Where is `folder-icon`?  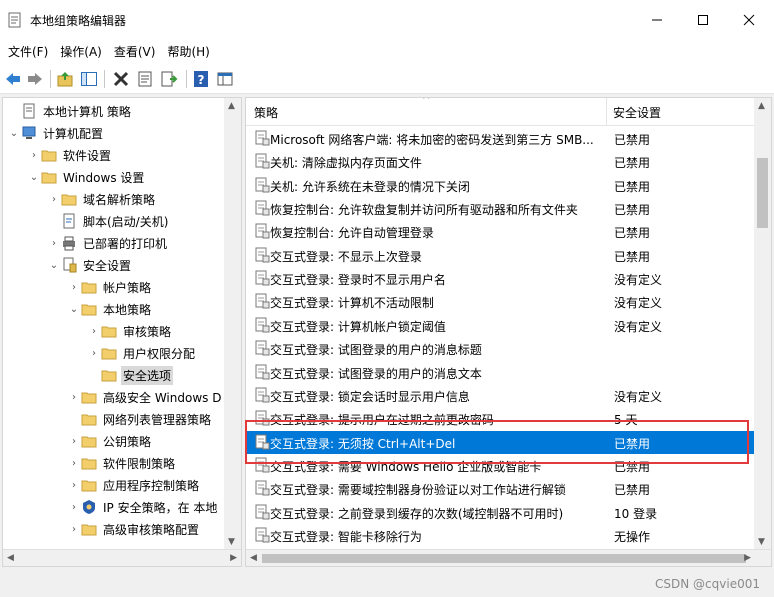 folder-icon is located at coordinates (69, 200).